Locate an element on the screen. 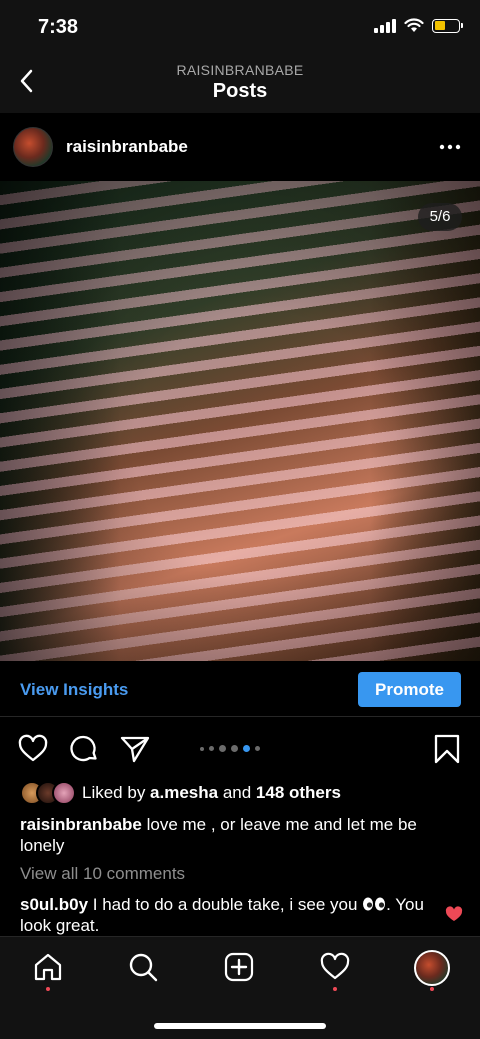 The image size is (480, 1039). post-header: raisinbranbabe is located at coordinates (240, 147).